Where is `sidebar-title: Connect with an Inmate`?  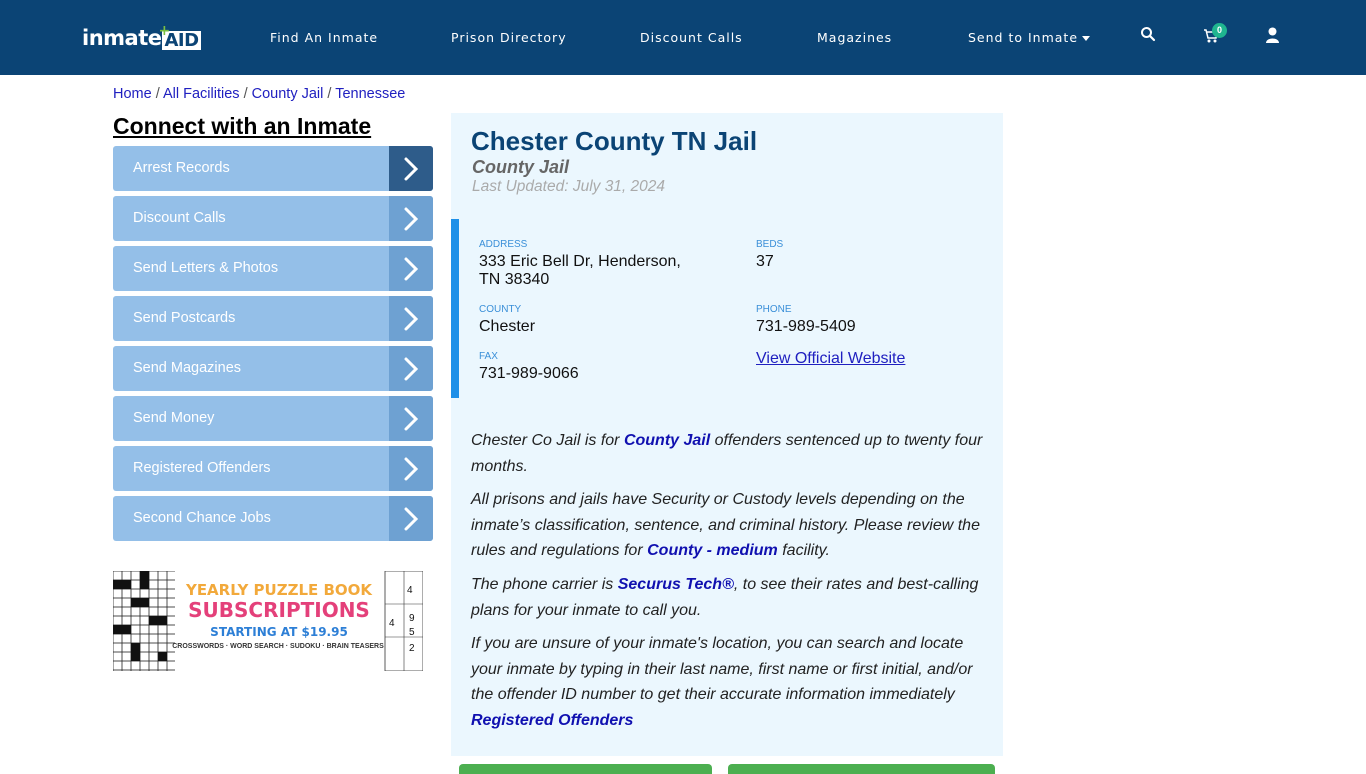
sidebar-title: Connect with an Inmate is located at coordinates (242, 126).